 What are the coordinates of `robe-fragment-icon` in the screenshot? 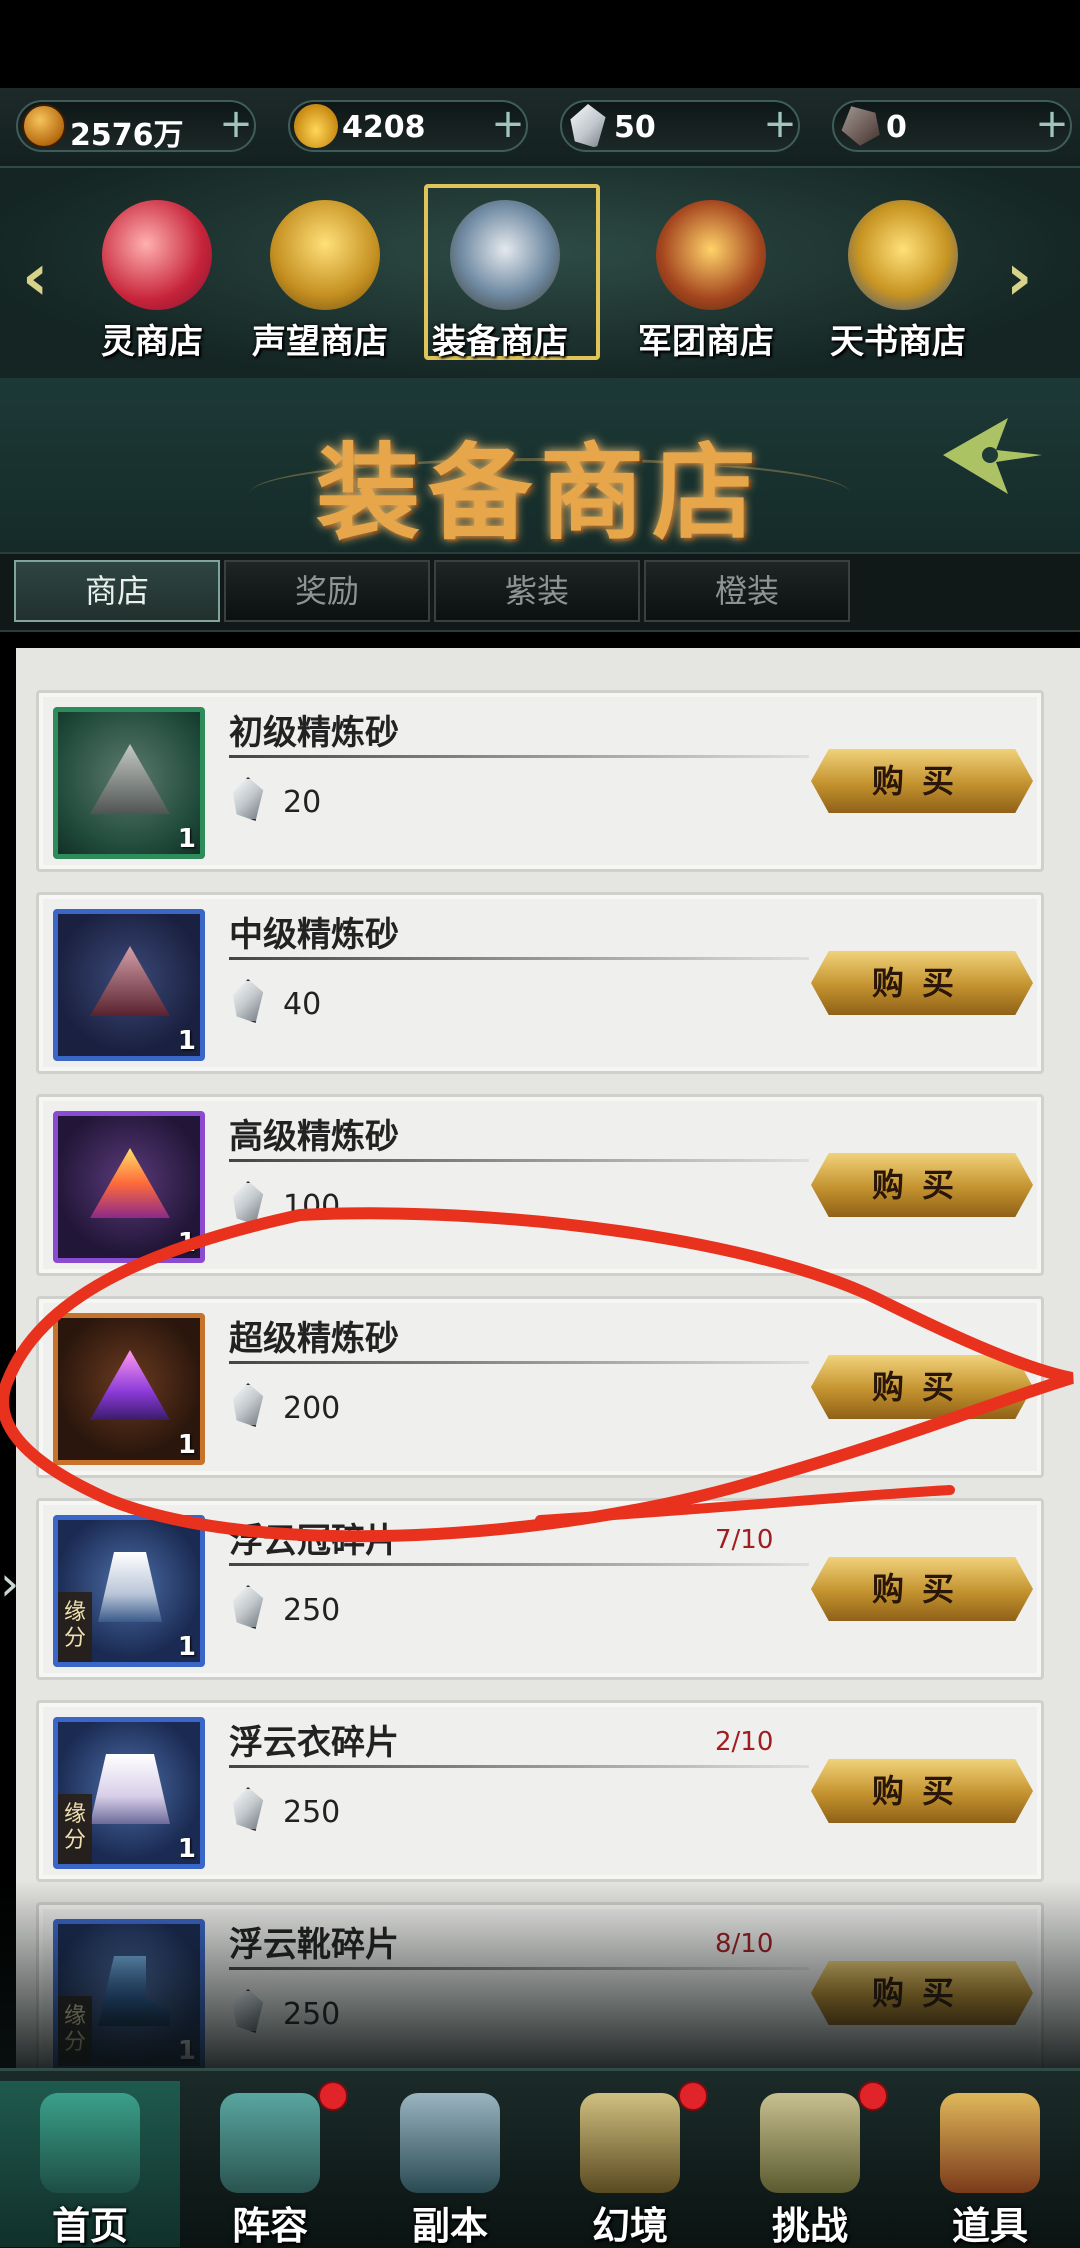 It's located at (130, 1789).